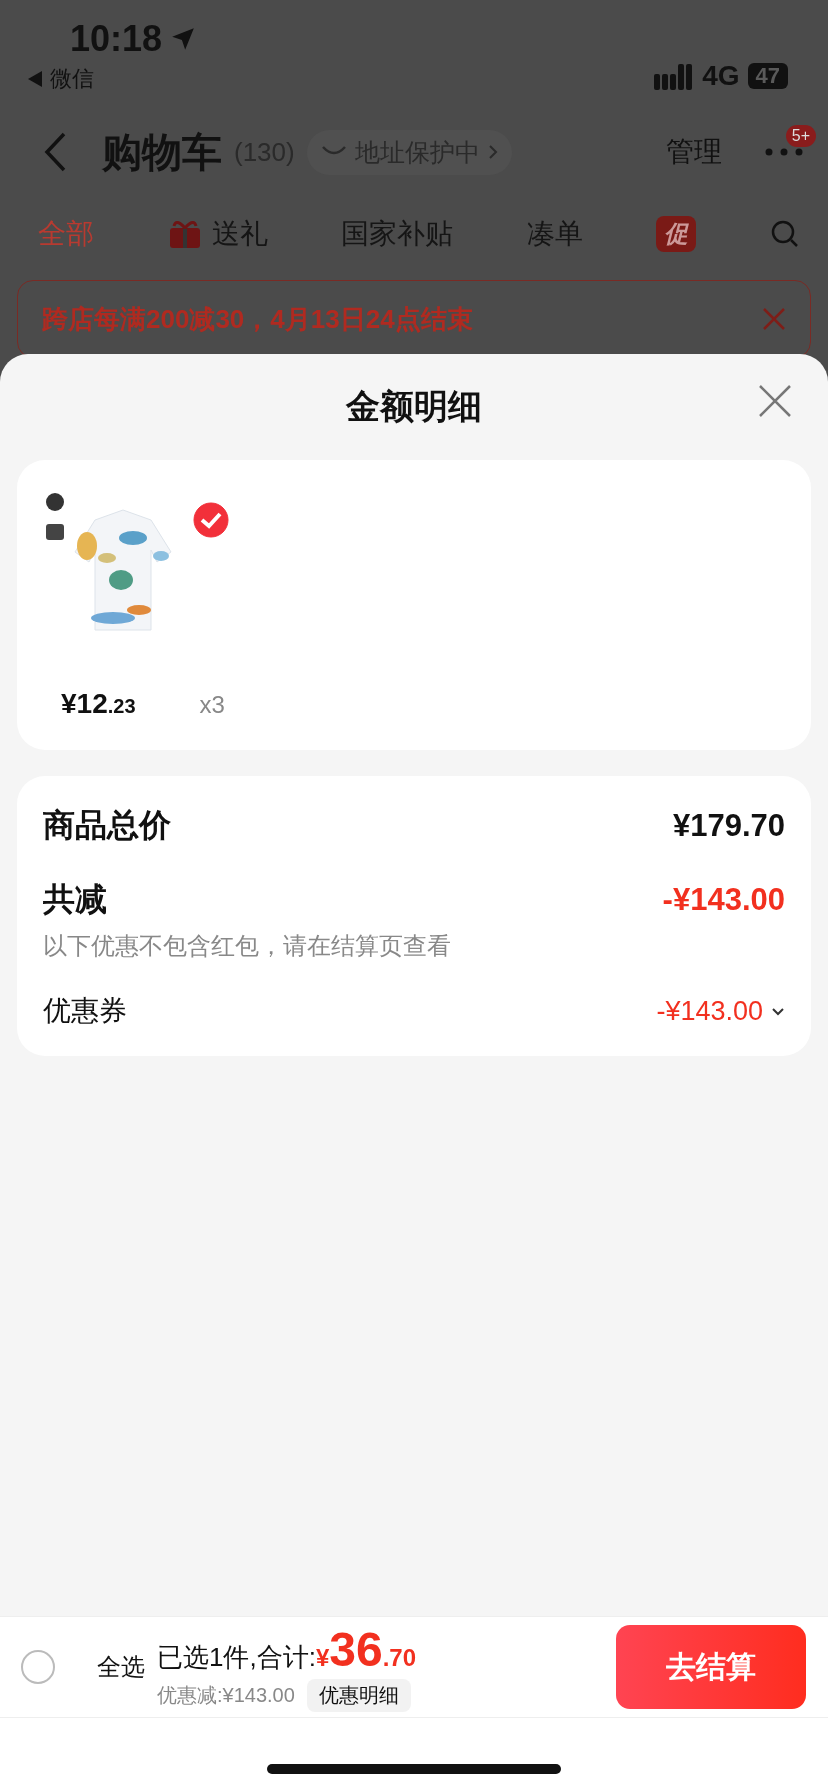  I want to click on tab: 全部, so click(66, 234).